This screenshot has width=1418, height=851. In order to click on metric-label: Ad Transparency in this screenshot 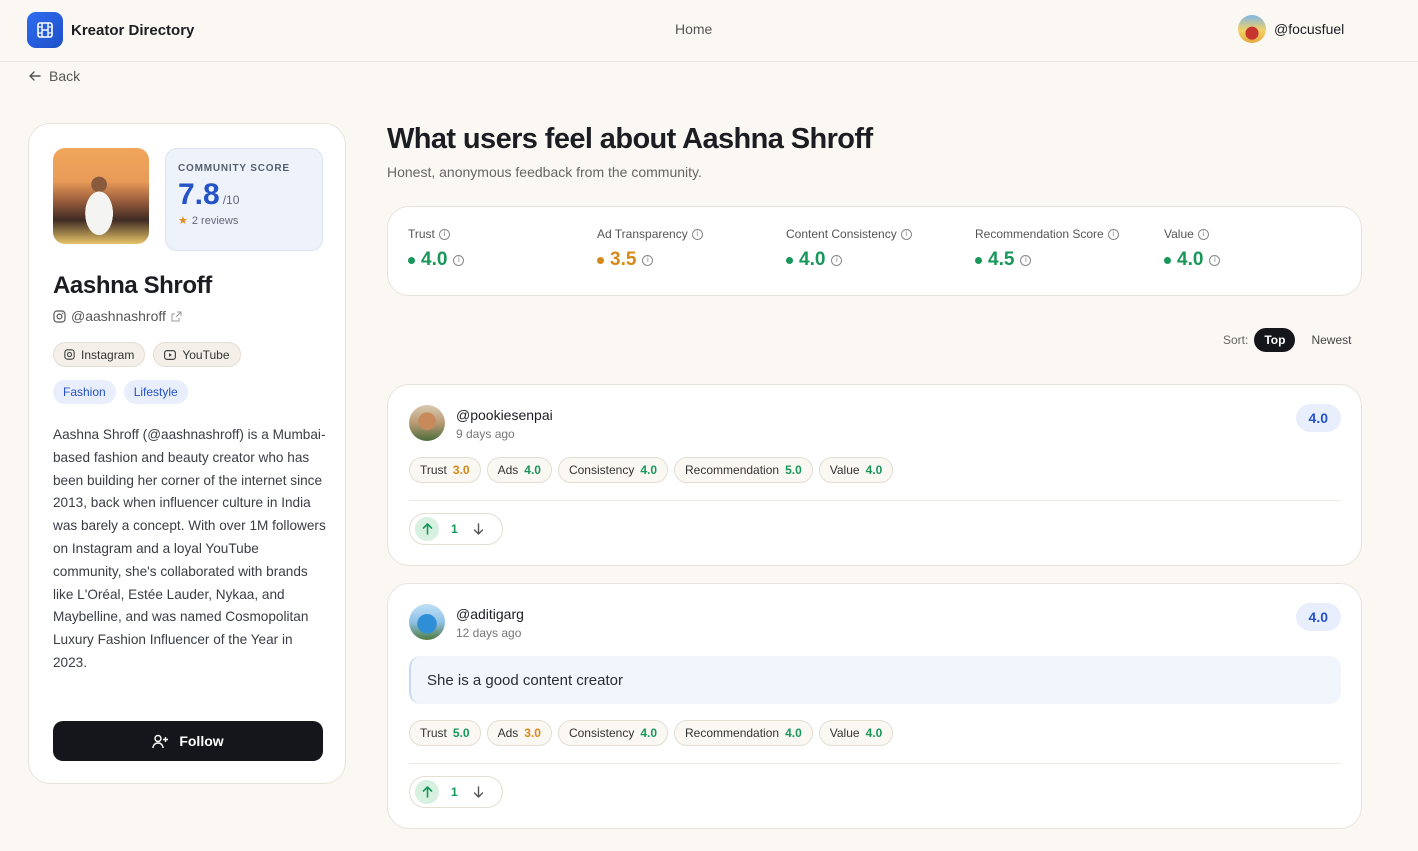, I will do `click(642, 234)`.